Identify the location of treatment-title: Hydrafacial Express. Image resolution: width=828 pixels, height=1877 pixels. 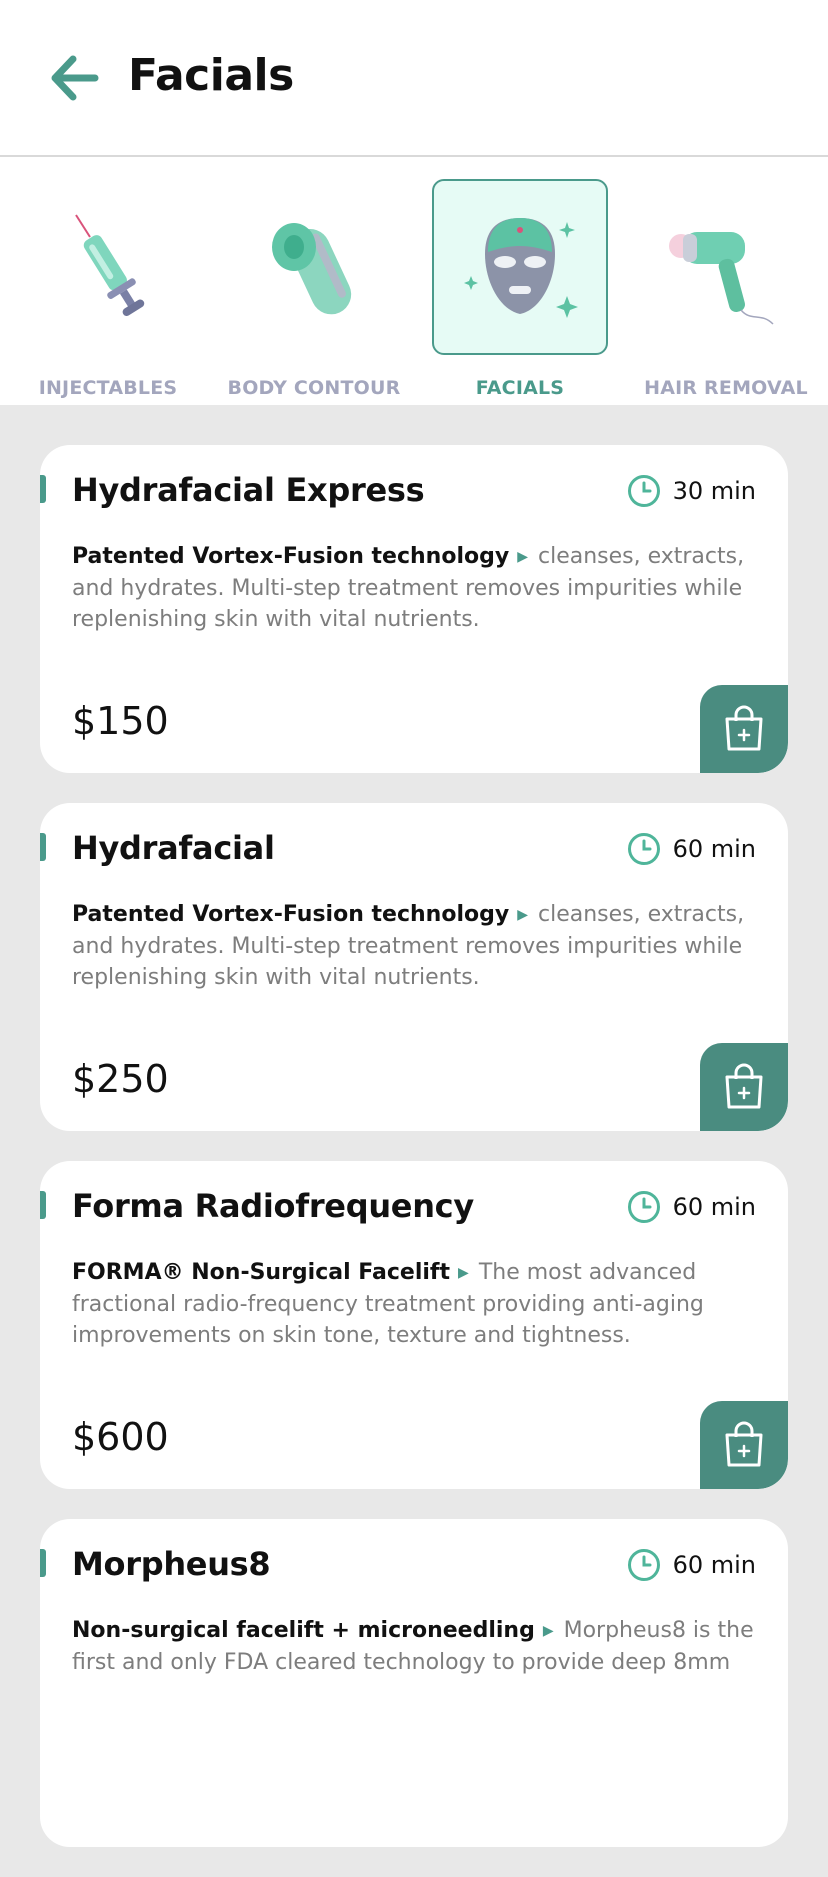
(248, 490).